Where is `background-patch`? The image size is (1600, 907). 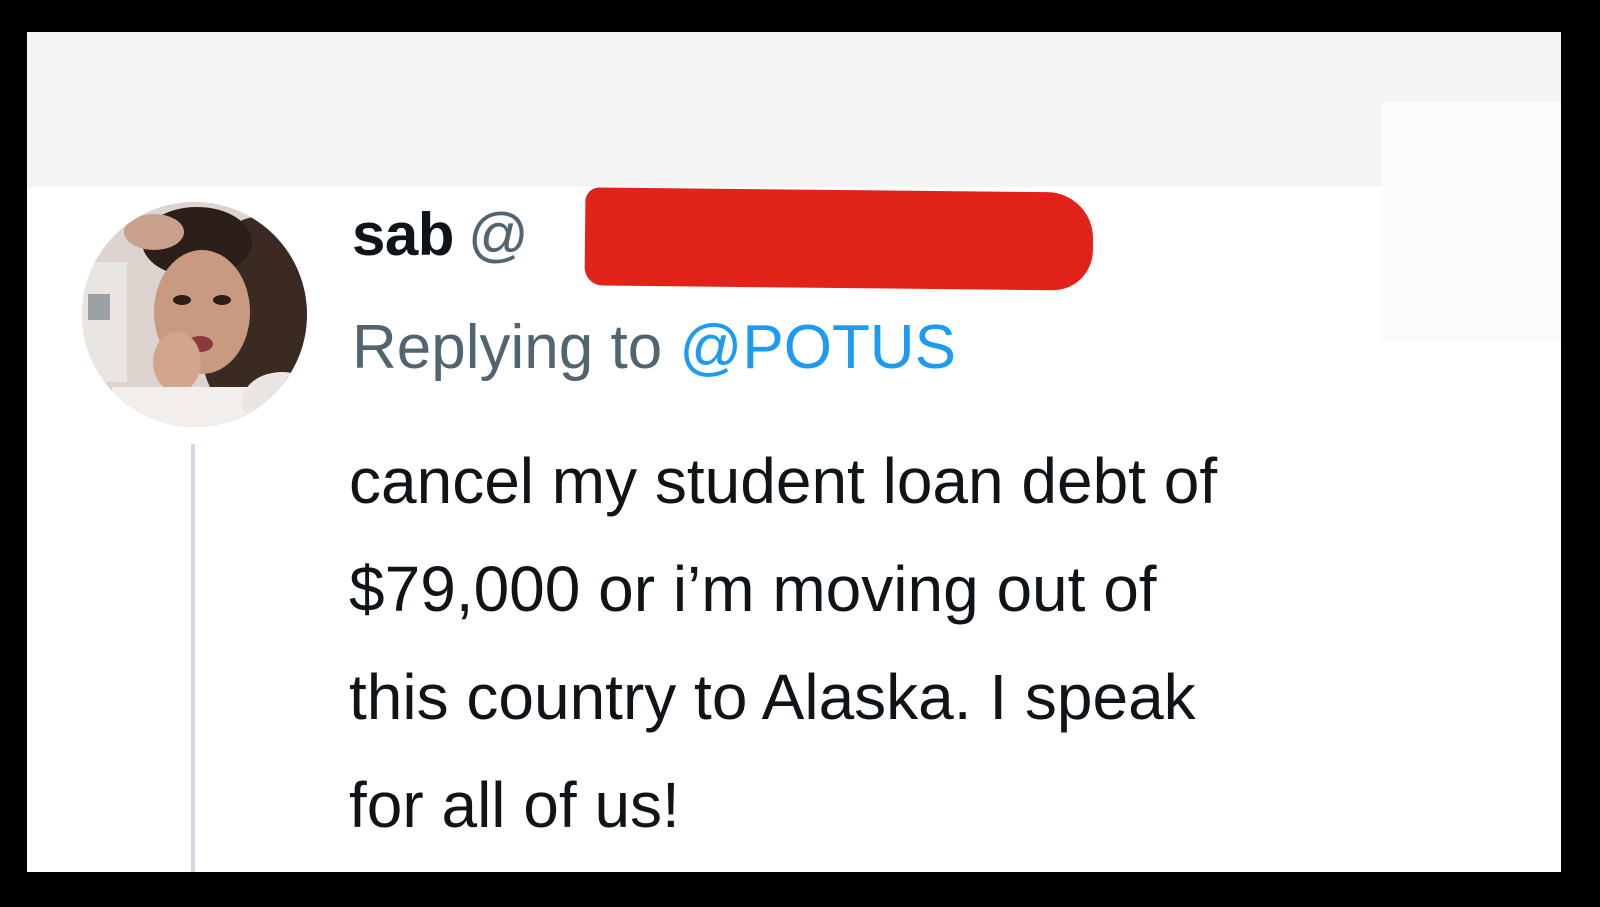 background-patch is located at coordinates (1471, 222).